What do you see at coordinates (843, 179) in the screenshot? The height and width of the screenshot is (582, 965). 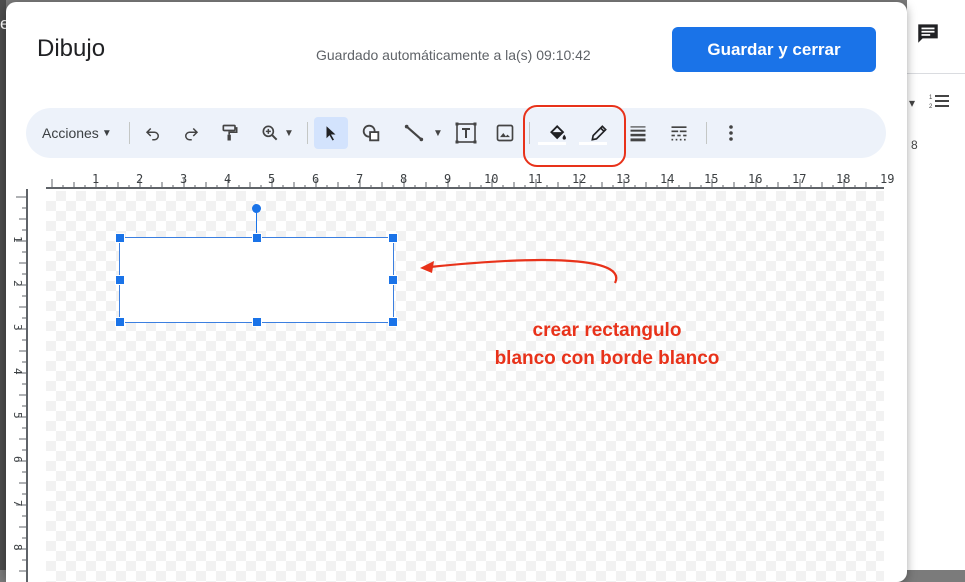 I see `ruler-number: 18` at bounding box center [843, 179].